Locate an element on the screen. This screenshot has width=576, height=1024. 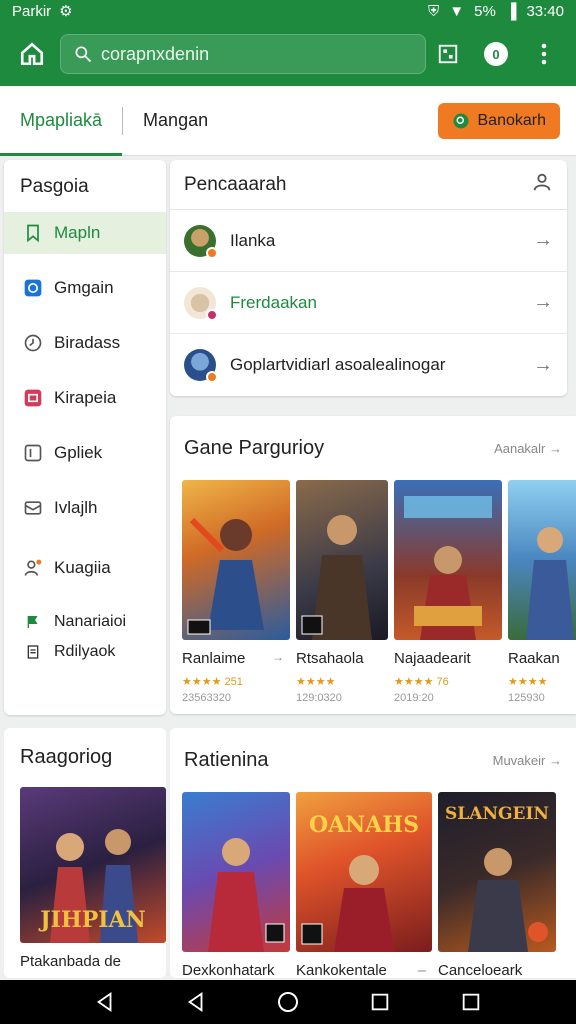
game-name-row: Ranlaime → is located at coordinates (236, 658).